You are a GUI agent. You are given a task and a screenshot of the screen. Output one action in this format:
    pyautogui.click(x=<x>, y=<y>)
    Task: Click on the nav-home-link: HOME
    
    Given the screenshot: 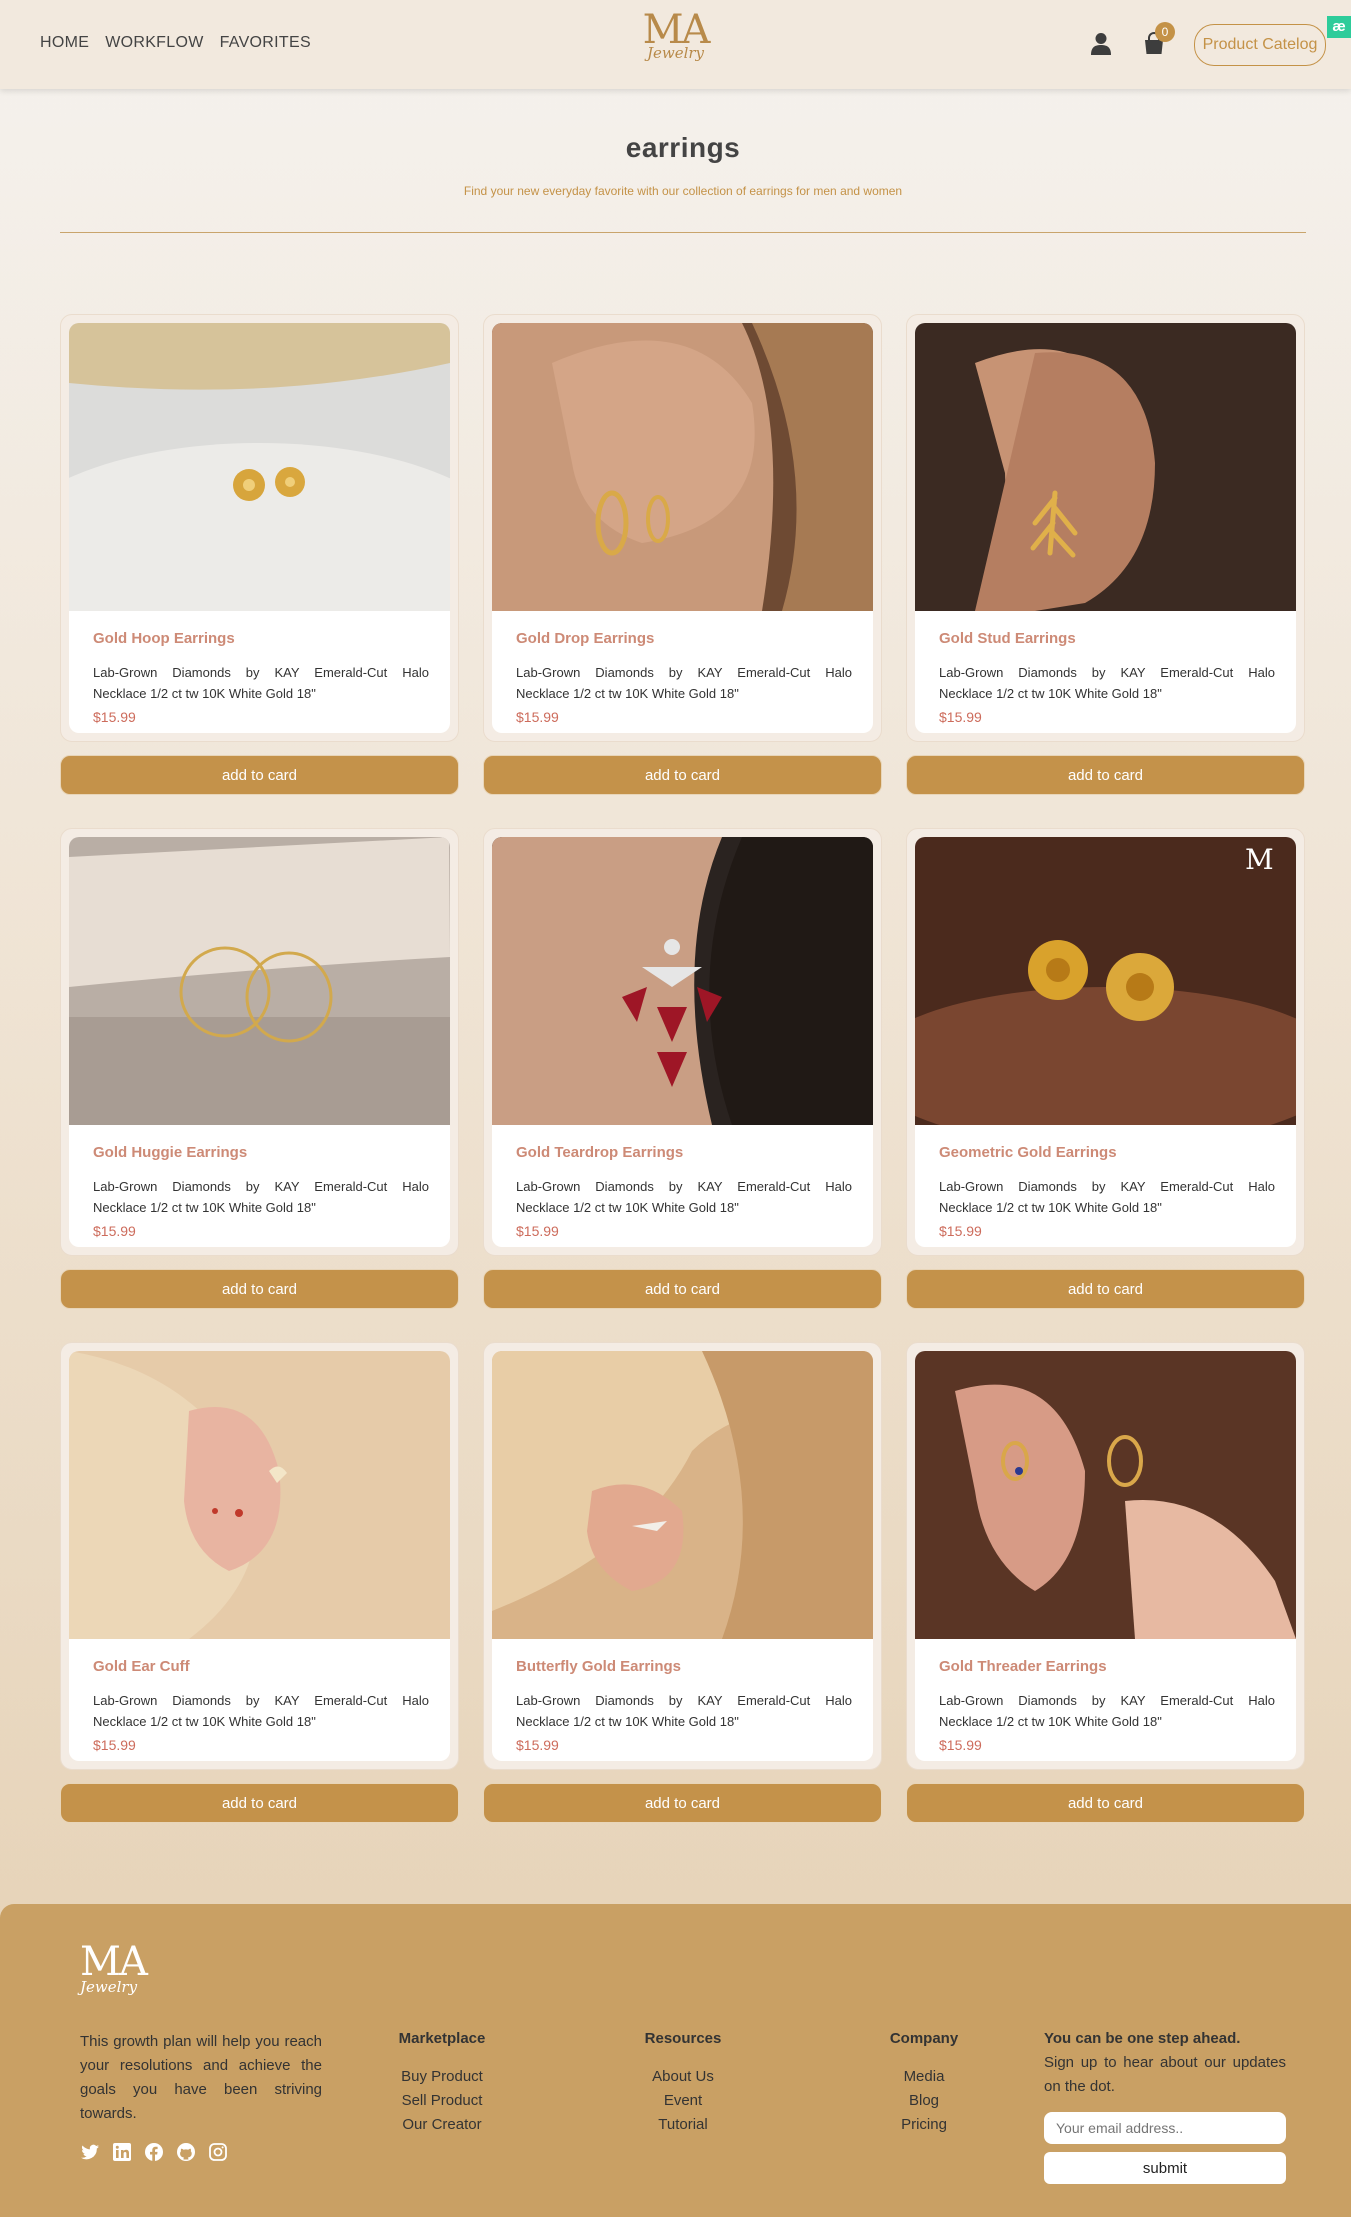 What is the action you would take?
    pyautogui.click(x=64, y=43)
    